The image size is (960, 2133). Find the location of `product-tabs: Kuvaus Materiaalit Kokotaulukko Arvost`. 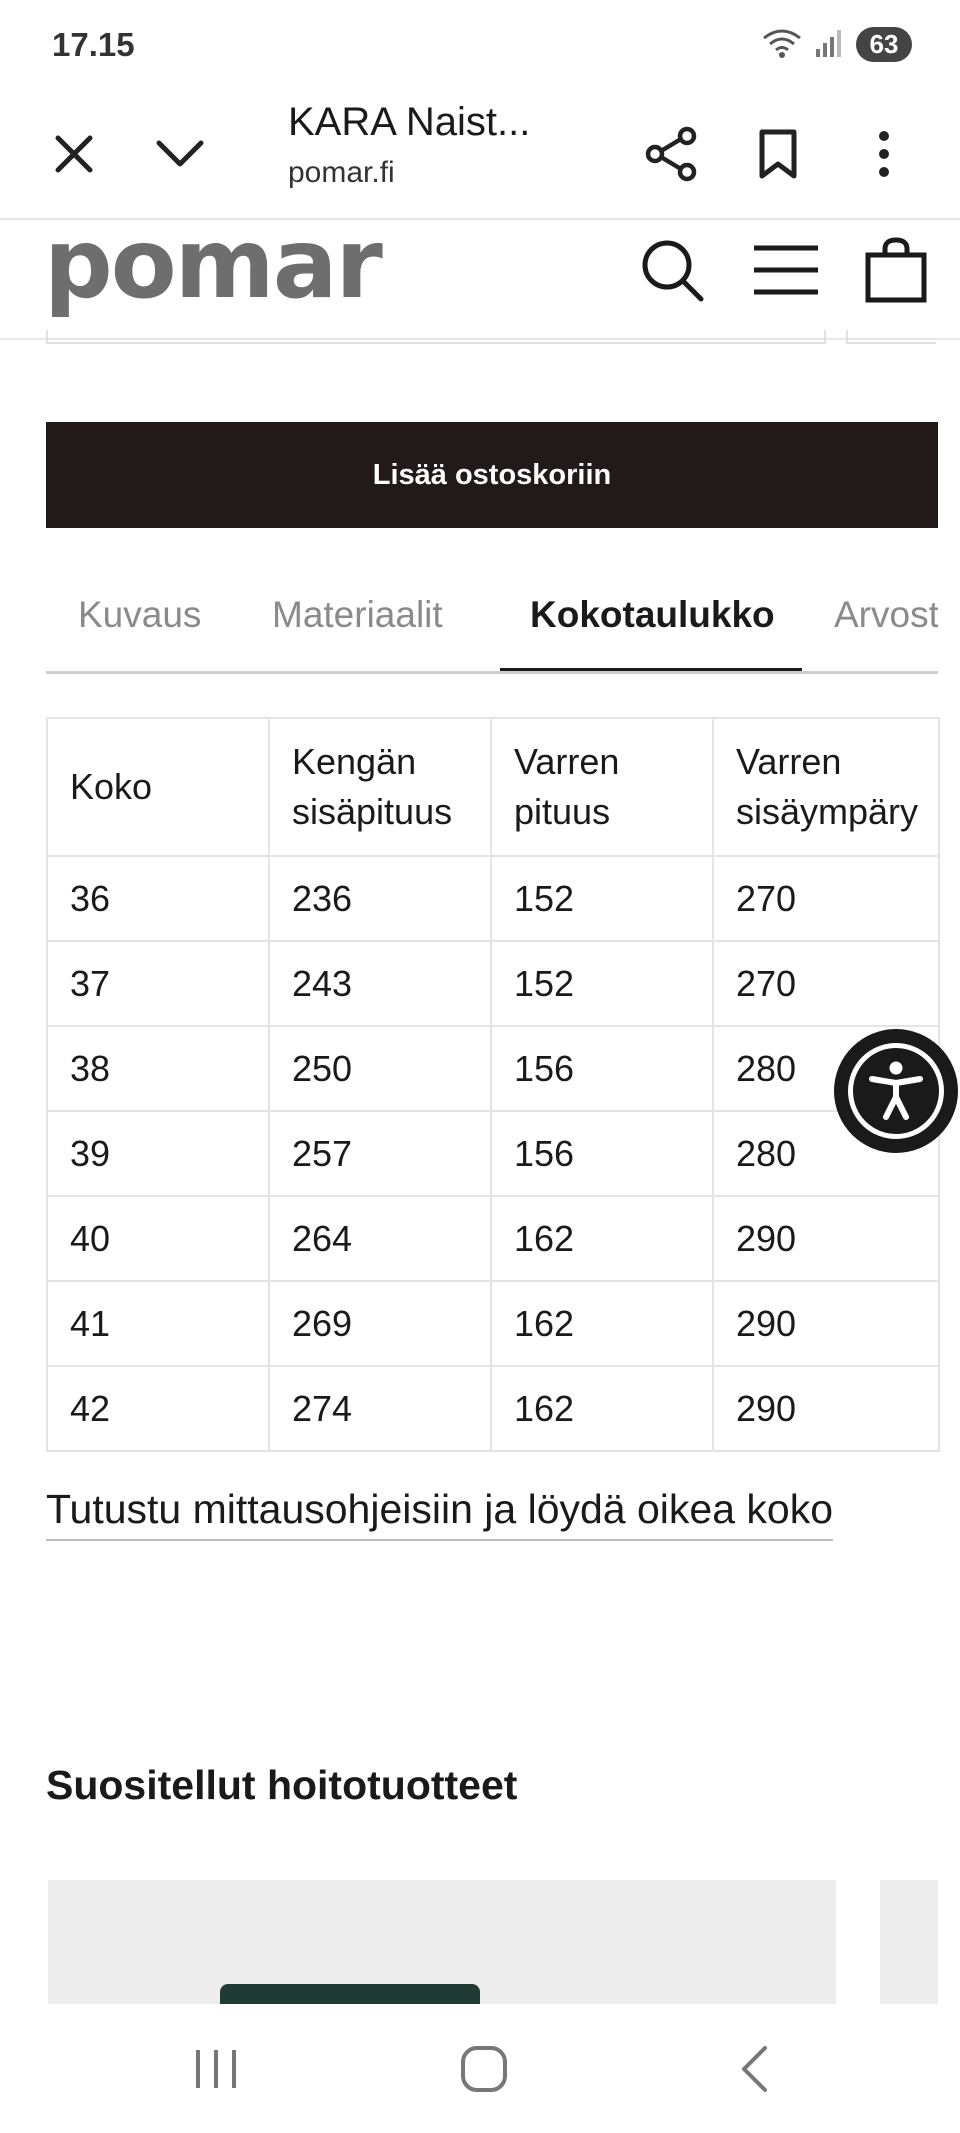

product-tabs: Kuvaus Materiaalit Kokotaulukko Arvost is located at coordinates (492, 627).